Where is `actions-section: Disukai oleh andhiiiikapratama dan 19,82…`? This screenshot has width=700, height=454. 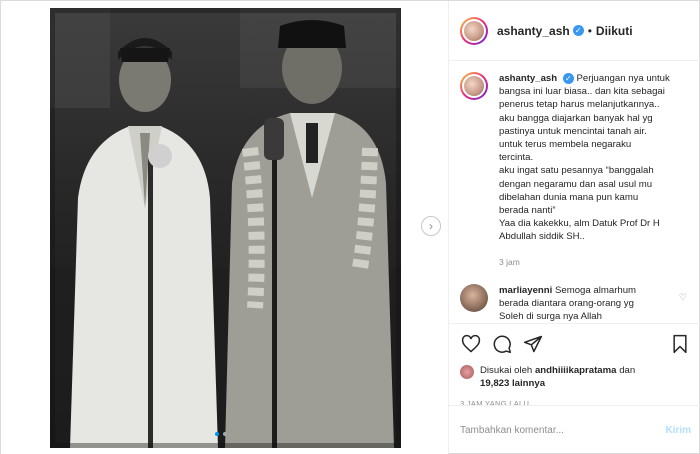
actions-section: Disukai oleh andhiiiikapratama dan 19,82… is located at coordinates (574, 365).